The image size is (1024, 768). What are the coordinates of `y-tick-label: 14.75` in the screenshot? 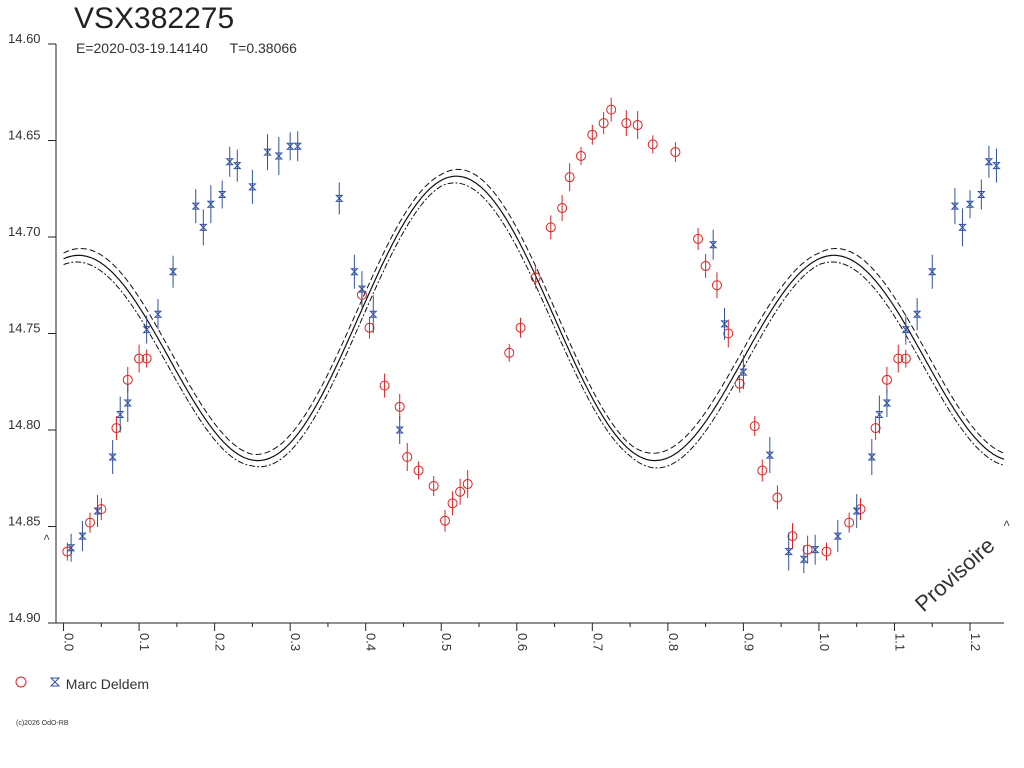 It's located at (24, 328).